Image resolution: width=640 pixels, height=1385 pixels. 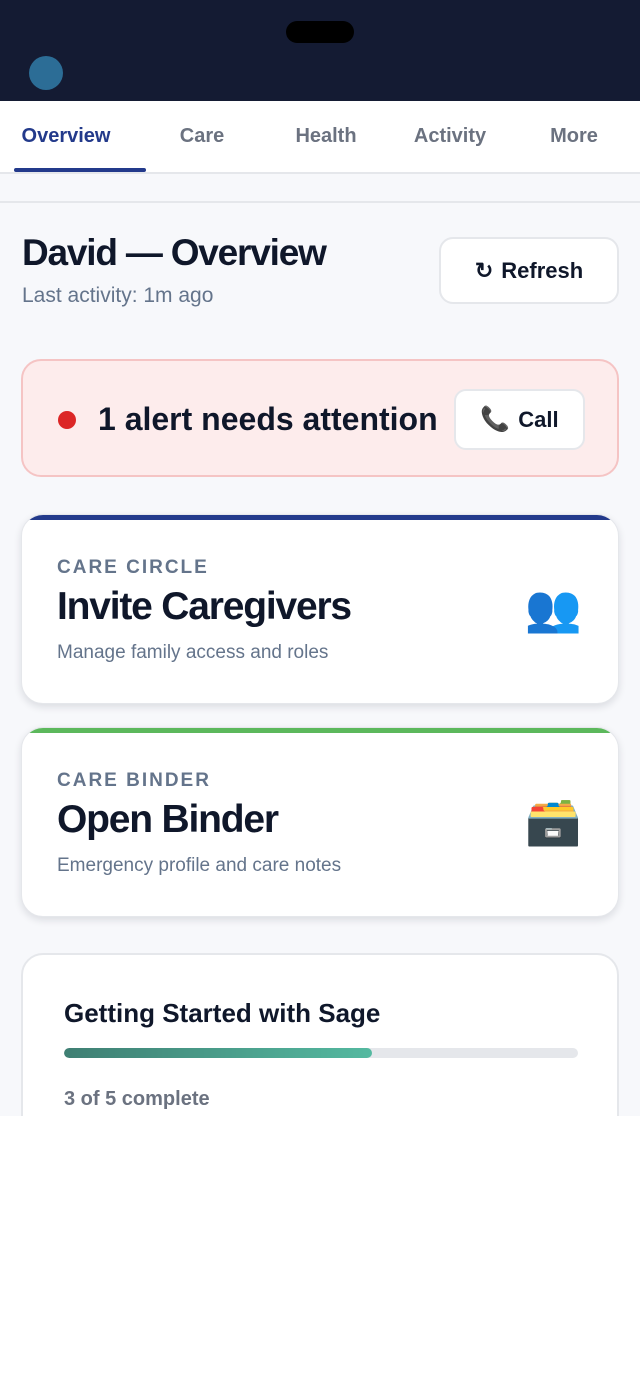 What do you see at coordinates (174, 252) in the screenshot?
I see `page-title: David — Overview` at bounding box center [174, 252].